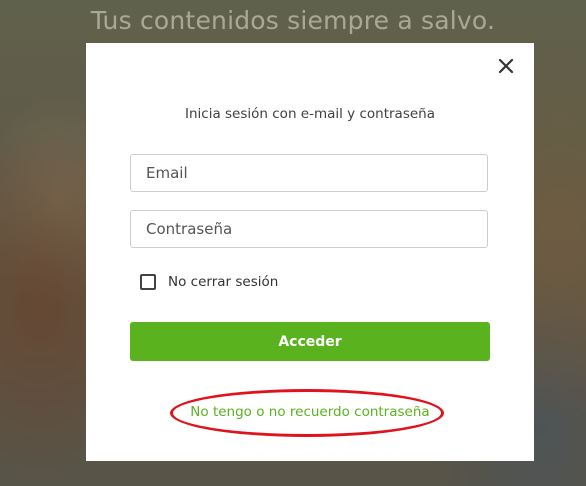  I want to click on login-subtitle: Inicia sesión con e-mail y contraseña, so click(310, 114).